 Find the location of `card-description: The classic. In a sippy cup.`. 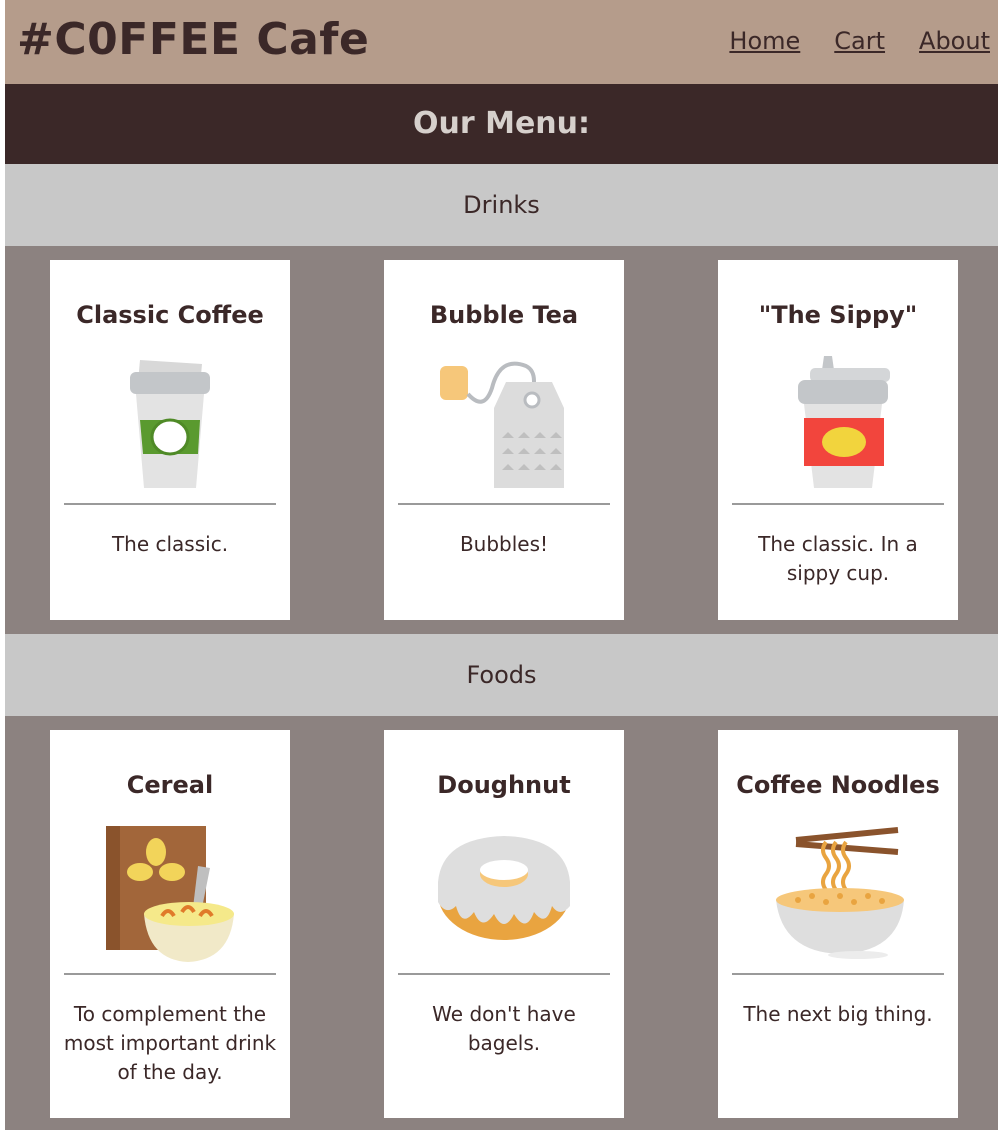

card-description: The classic. In a sippy cup. is located at coordinates (838, 558).